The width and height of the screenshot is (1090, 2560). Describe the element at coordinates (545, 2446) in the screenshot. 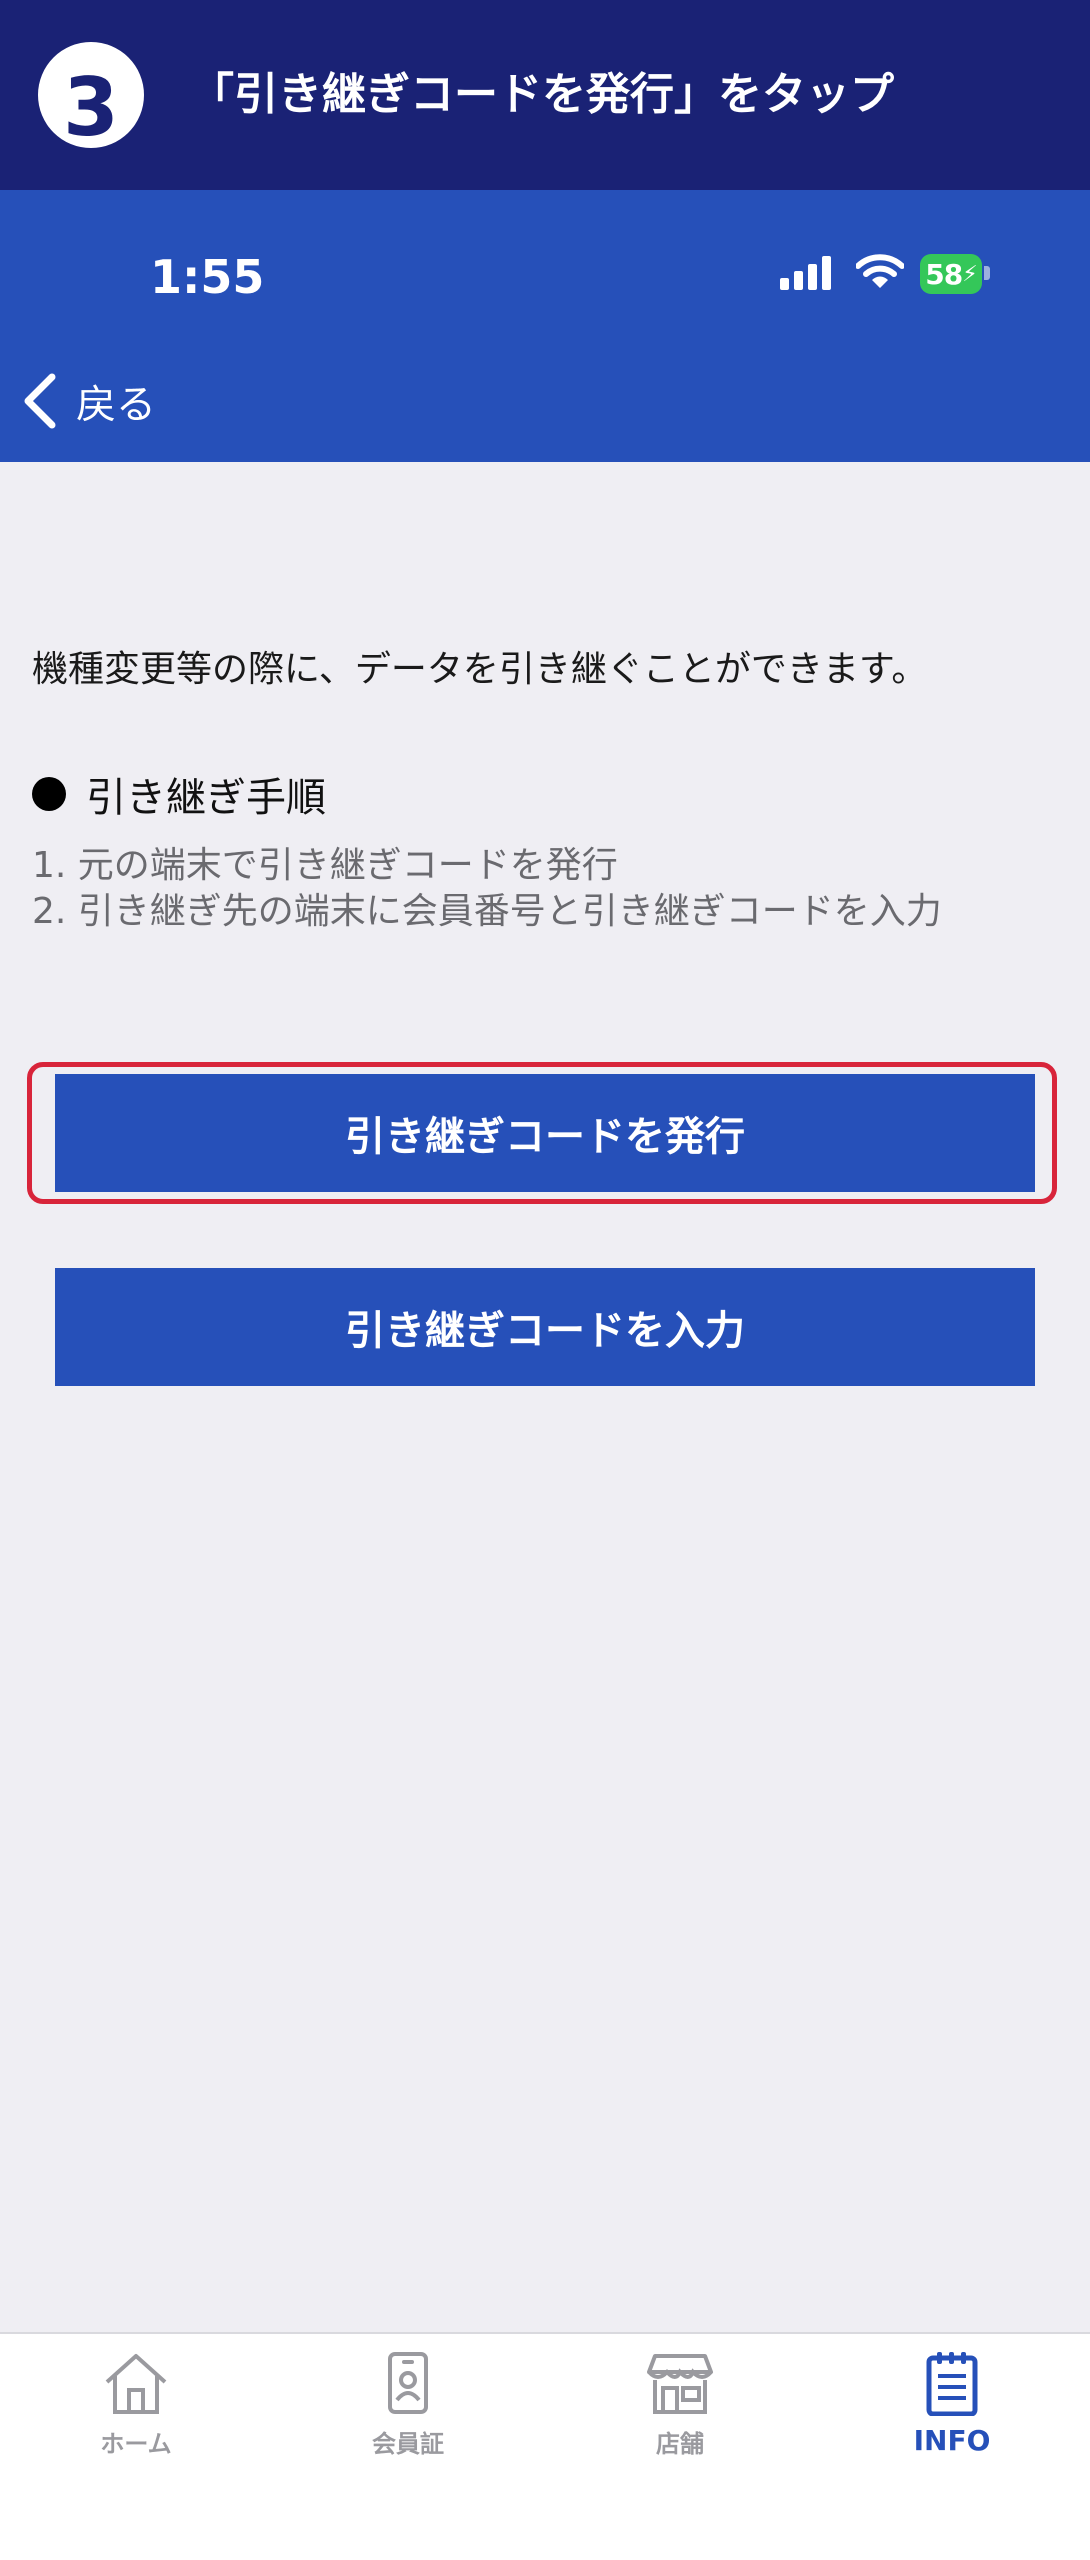

I see `tab-bar: ホーム 会員証 店舗 INFO` at that location.